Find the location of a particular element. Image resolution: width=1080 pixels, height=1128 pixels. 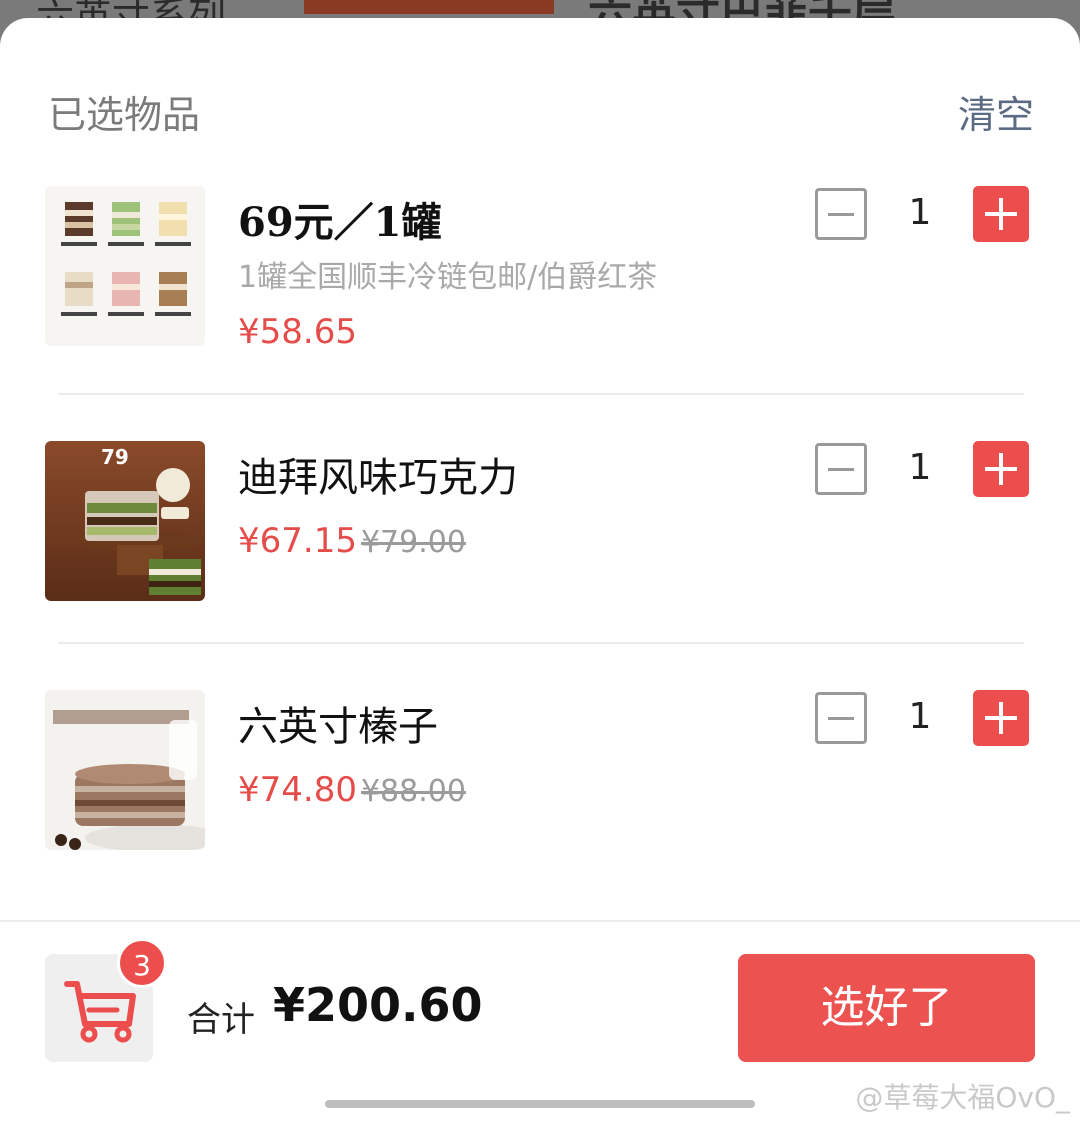

home-indicator is located at coordinates (540, 1104).